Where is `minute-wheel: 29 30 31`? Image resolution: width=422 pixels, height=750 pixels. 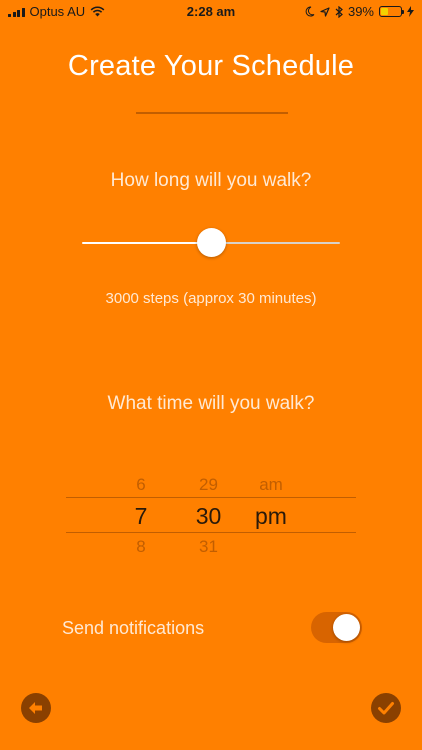
minute-wheel: 29 30 31 is located at coordinates (208, 516).